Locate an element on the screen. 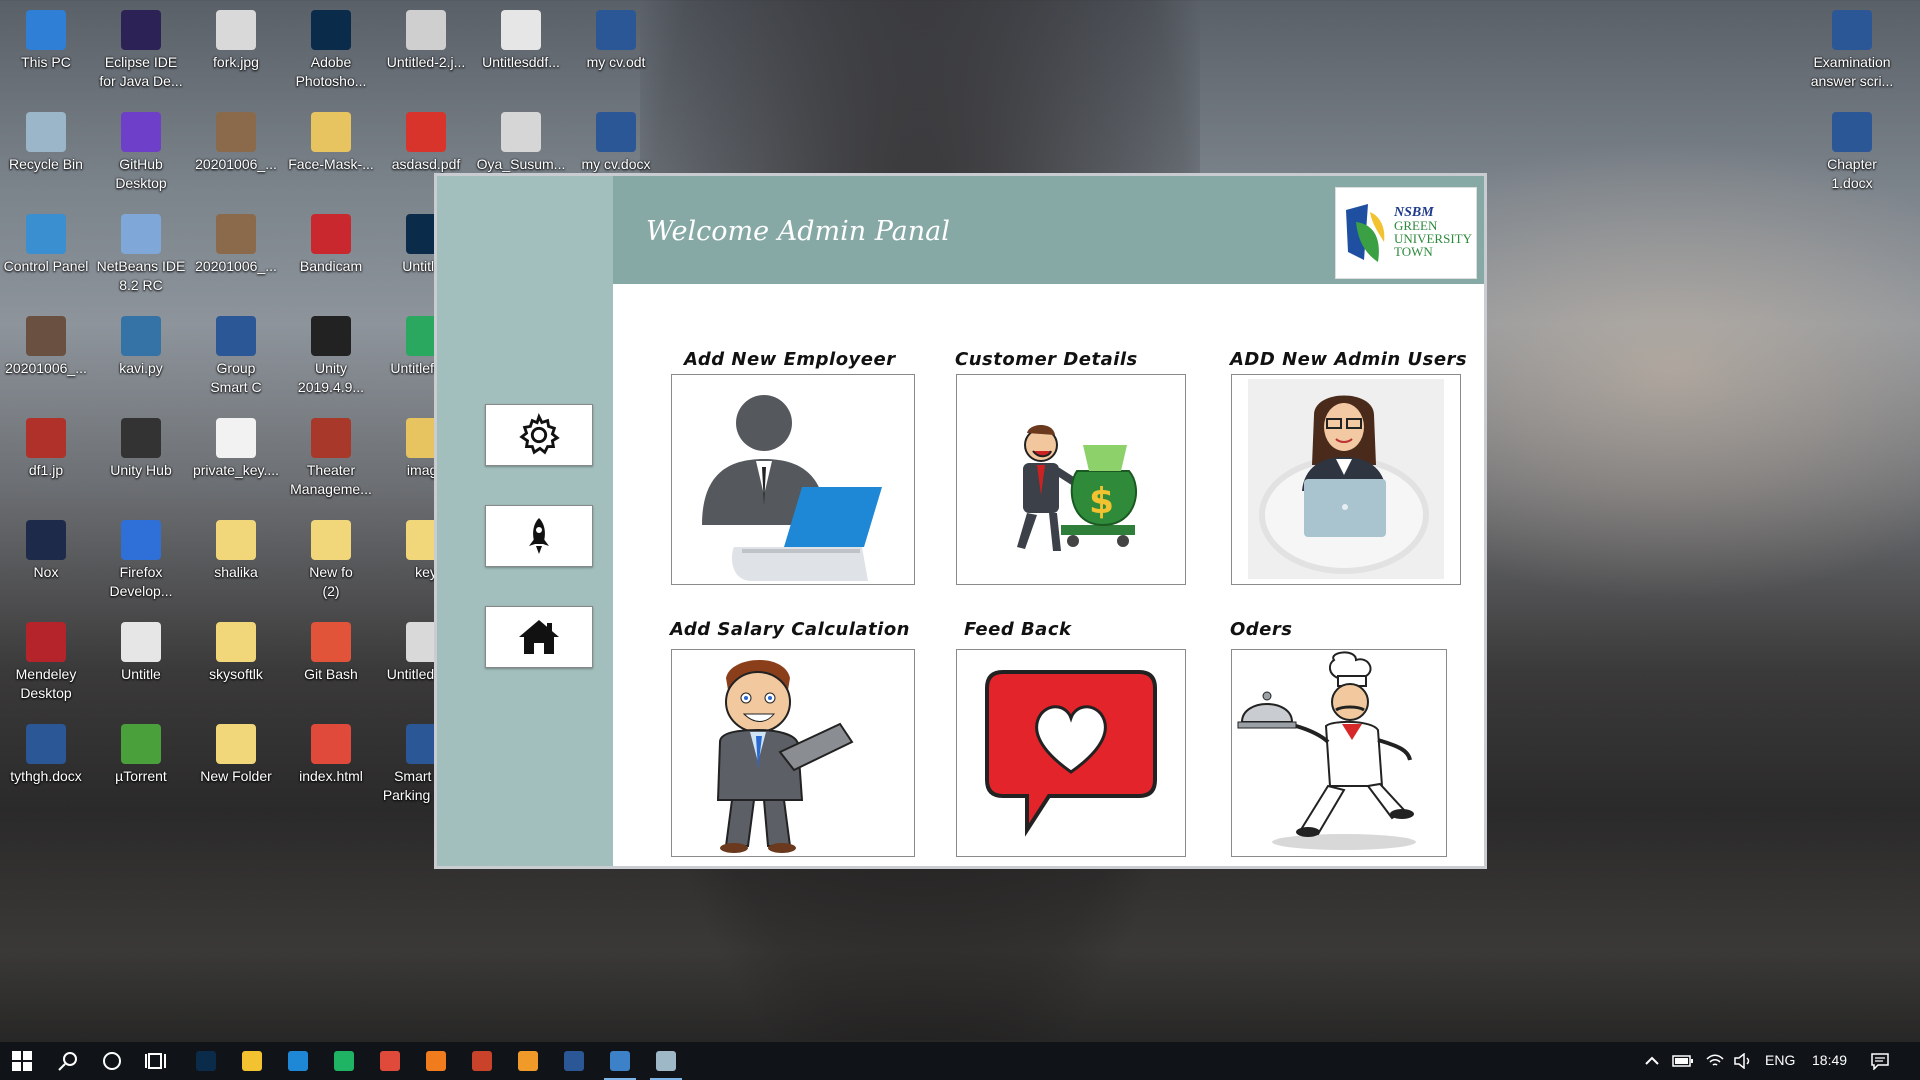 This screenshot has width=1920, height=1080. desktop-icon-nox: Nox is located at coordinates (46, 549).